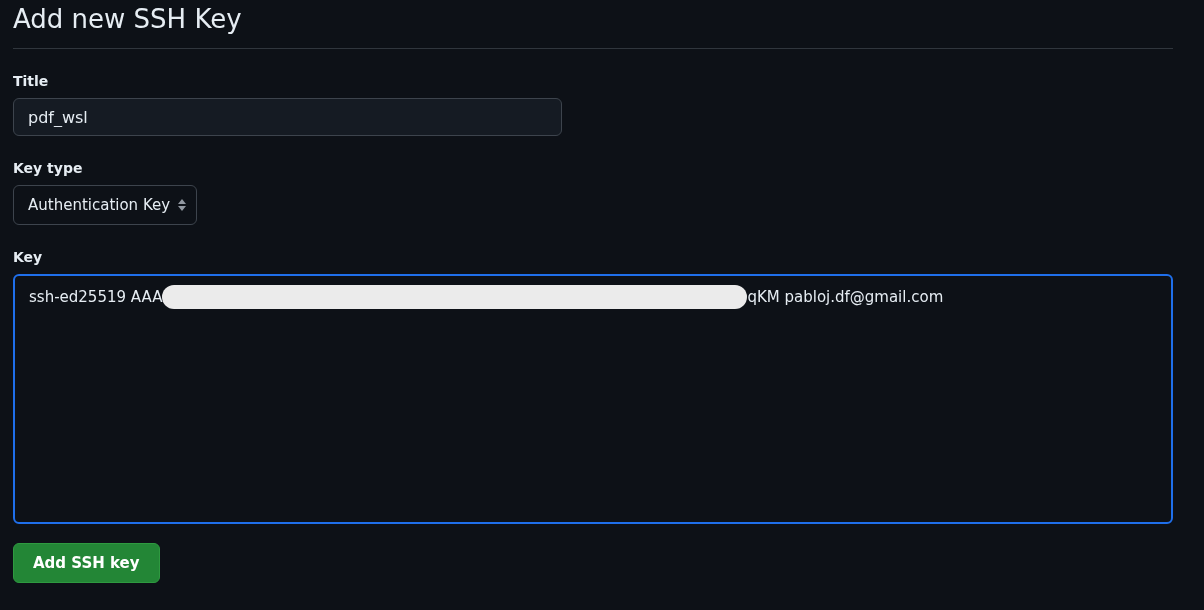  Describe the element at coordinates (182, 205) in the screenshot. I see `sort-arrows-icon` at that location.